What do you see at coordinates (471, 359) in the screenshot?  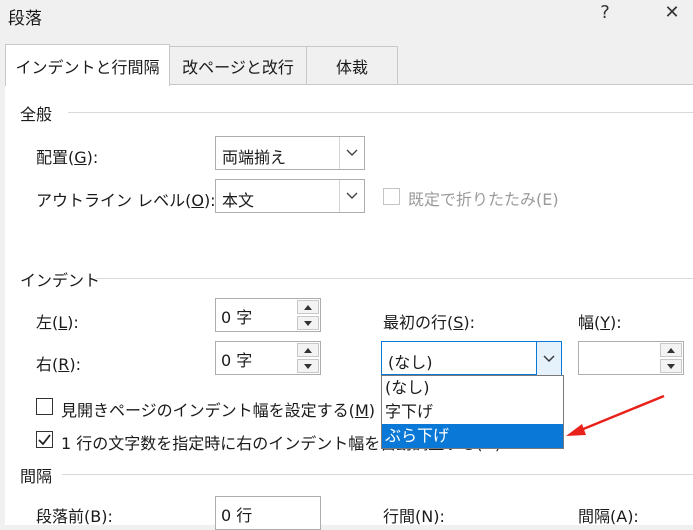 I see `first-line-select: (なし)` at bounding box center [471, 359].